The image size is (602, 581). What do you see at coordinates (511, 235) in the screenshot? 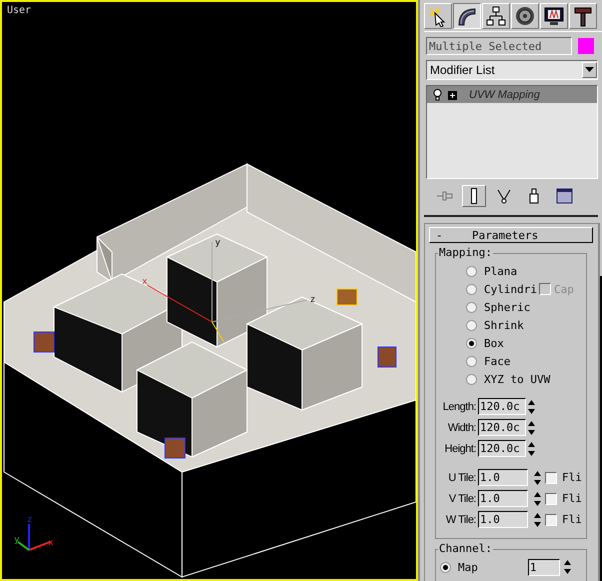
I see `rollout-header: - Parameters` at bounding box center [511, 235].